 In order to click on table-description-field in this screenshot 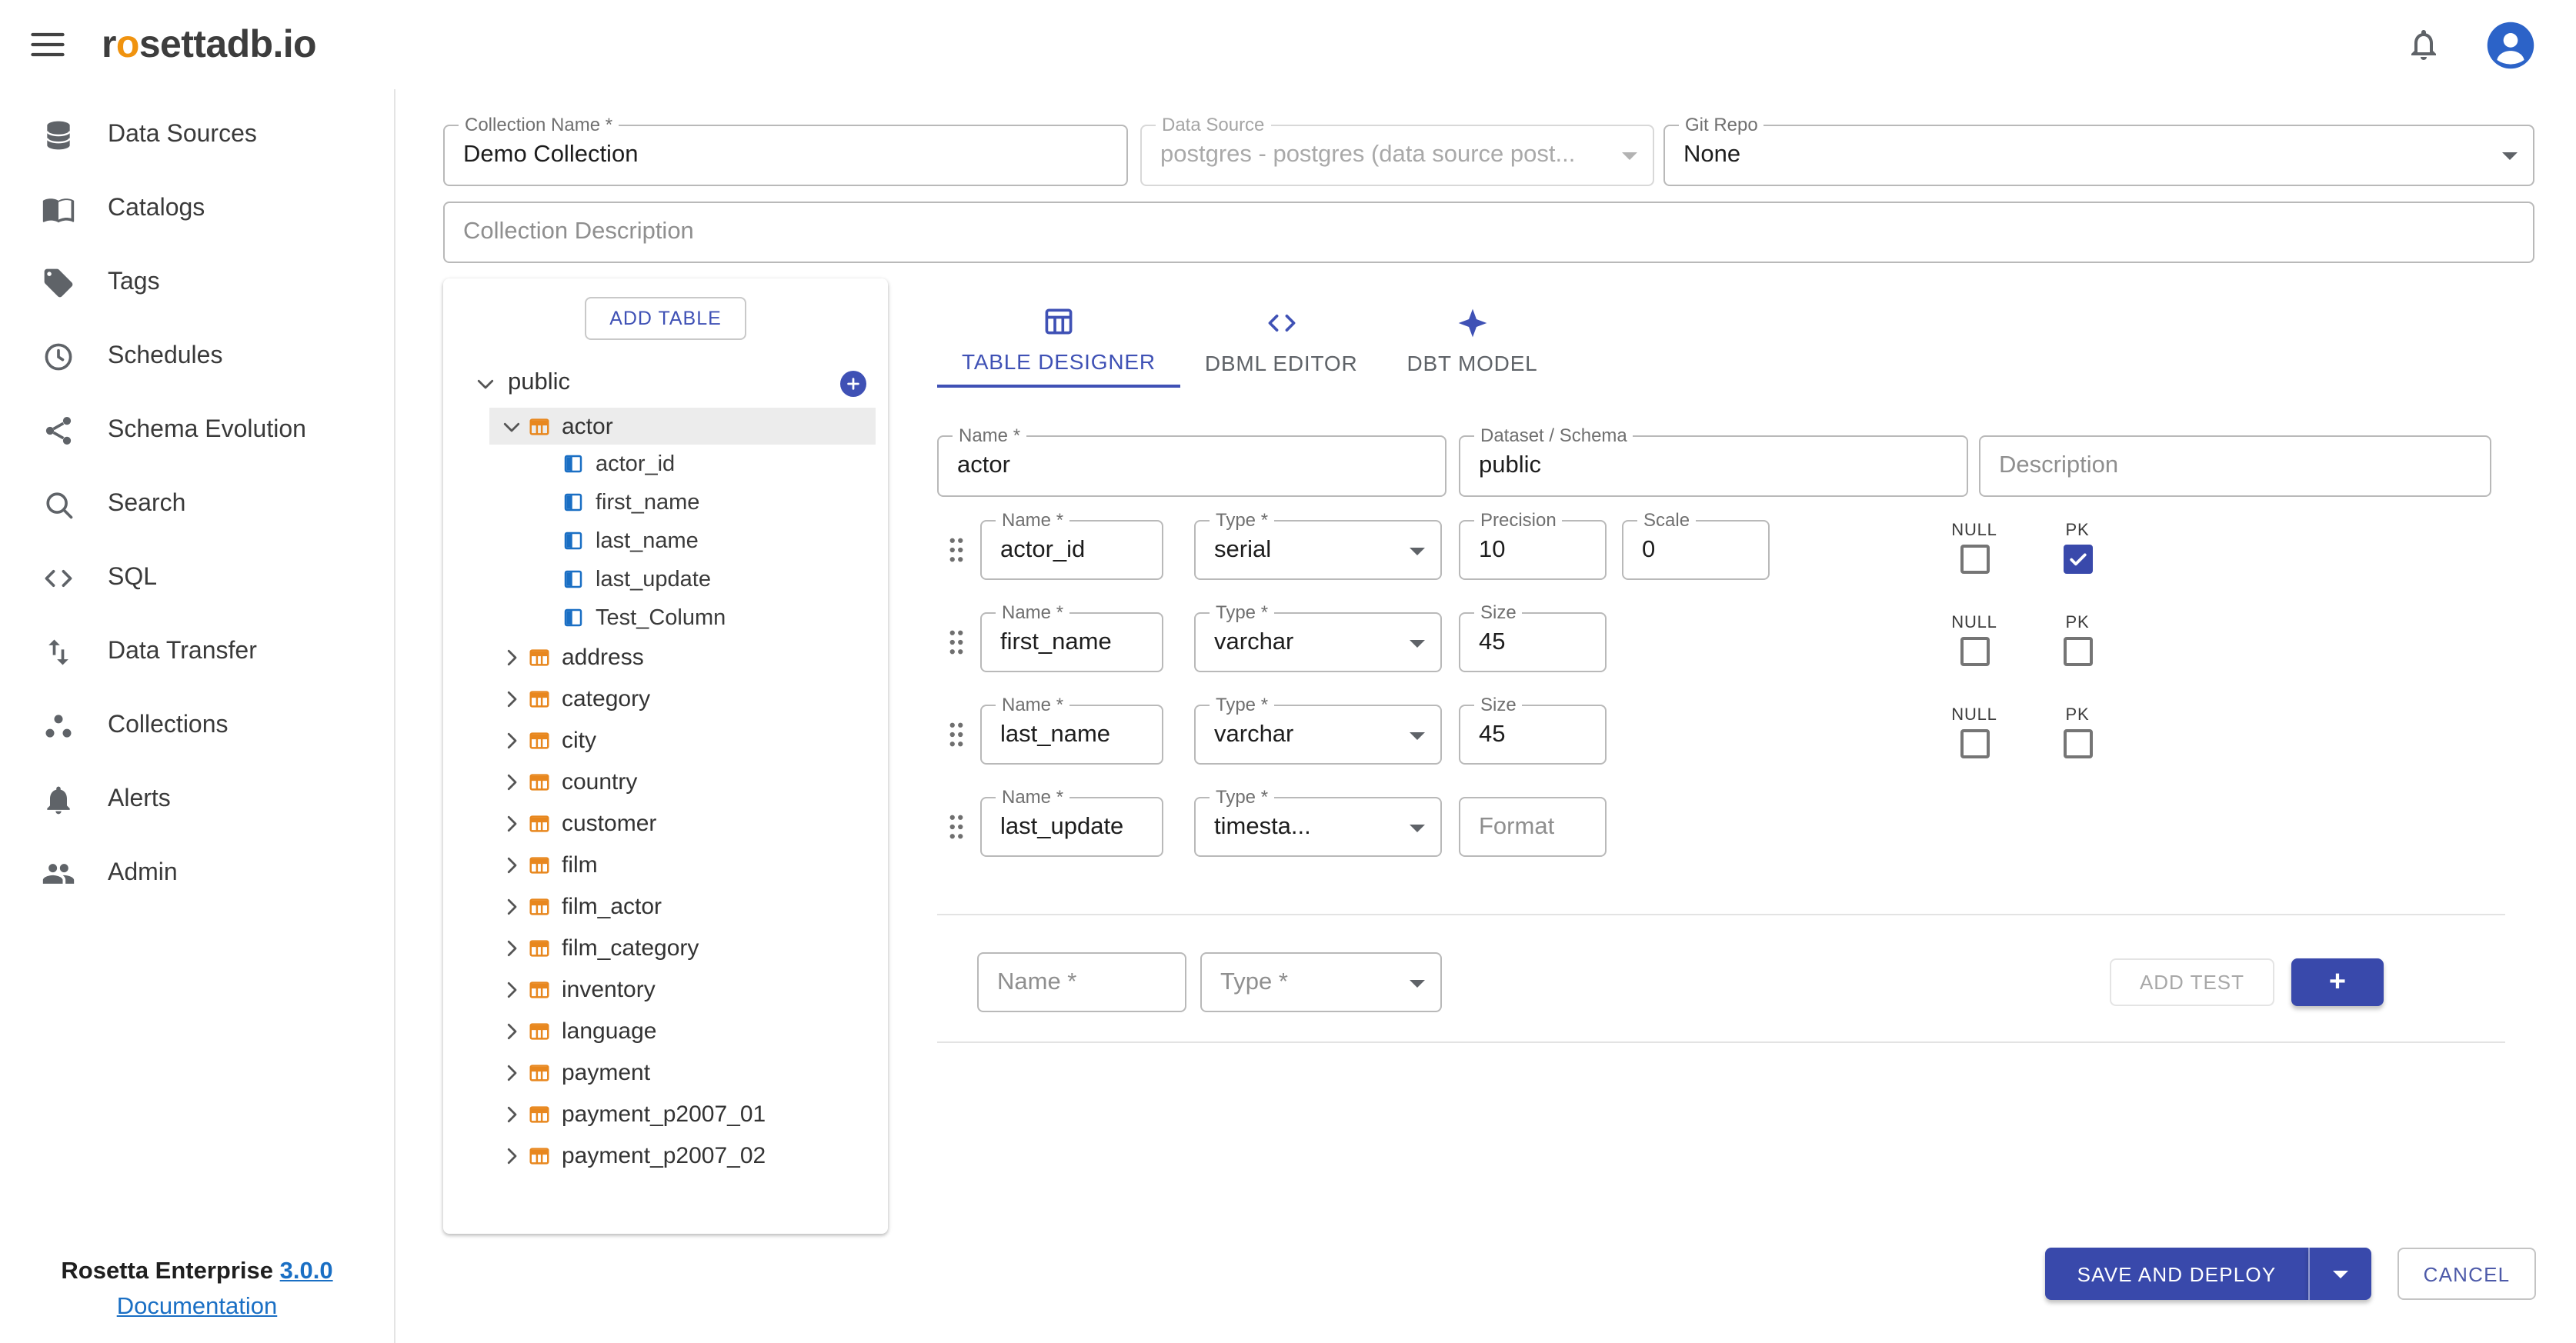, I will do `click(2235, 466)`.